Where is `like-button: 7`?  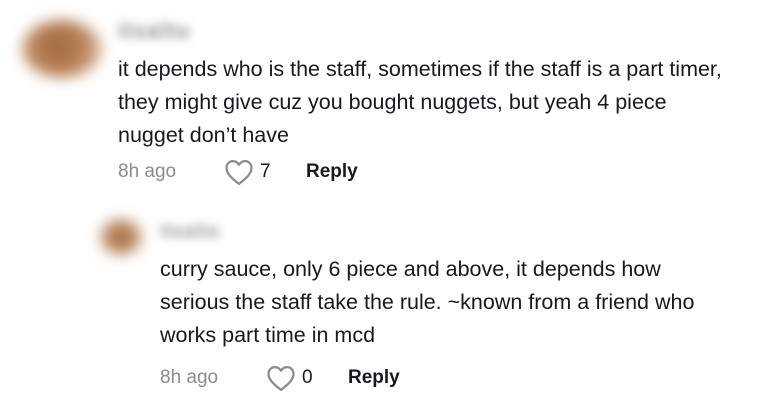 like-button: 7 is located at coordinates (265, 172).